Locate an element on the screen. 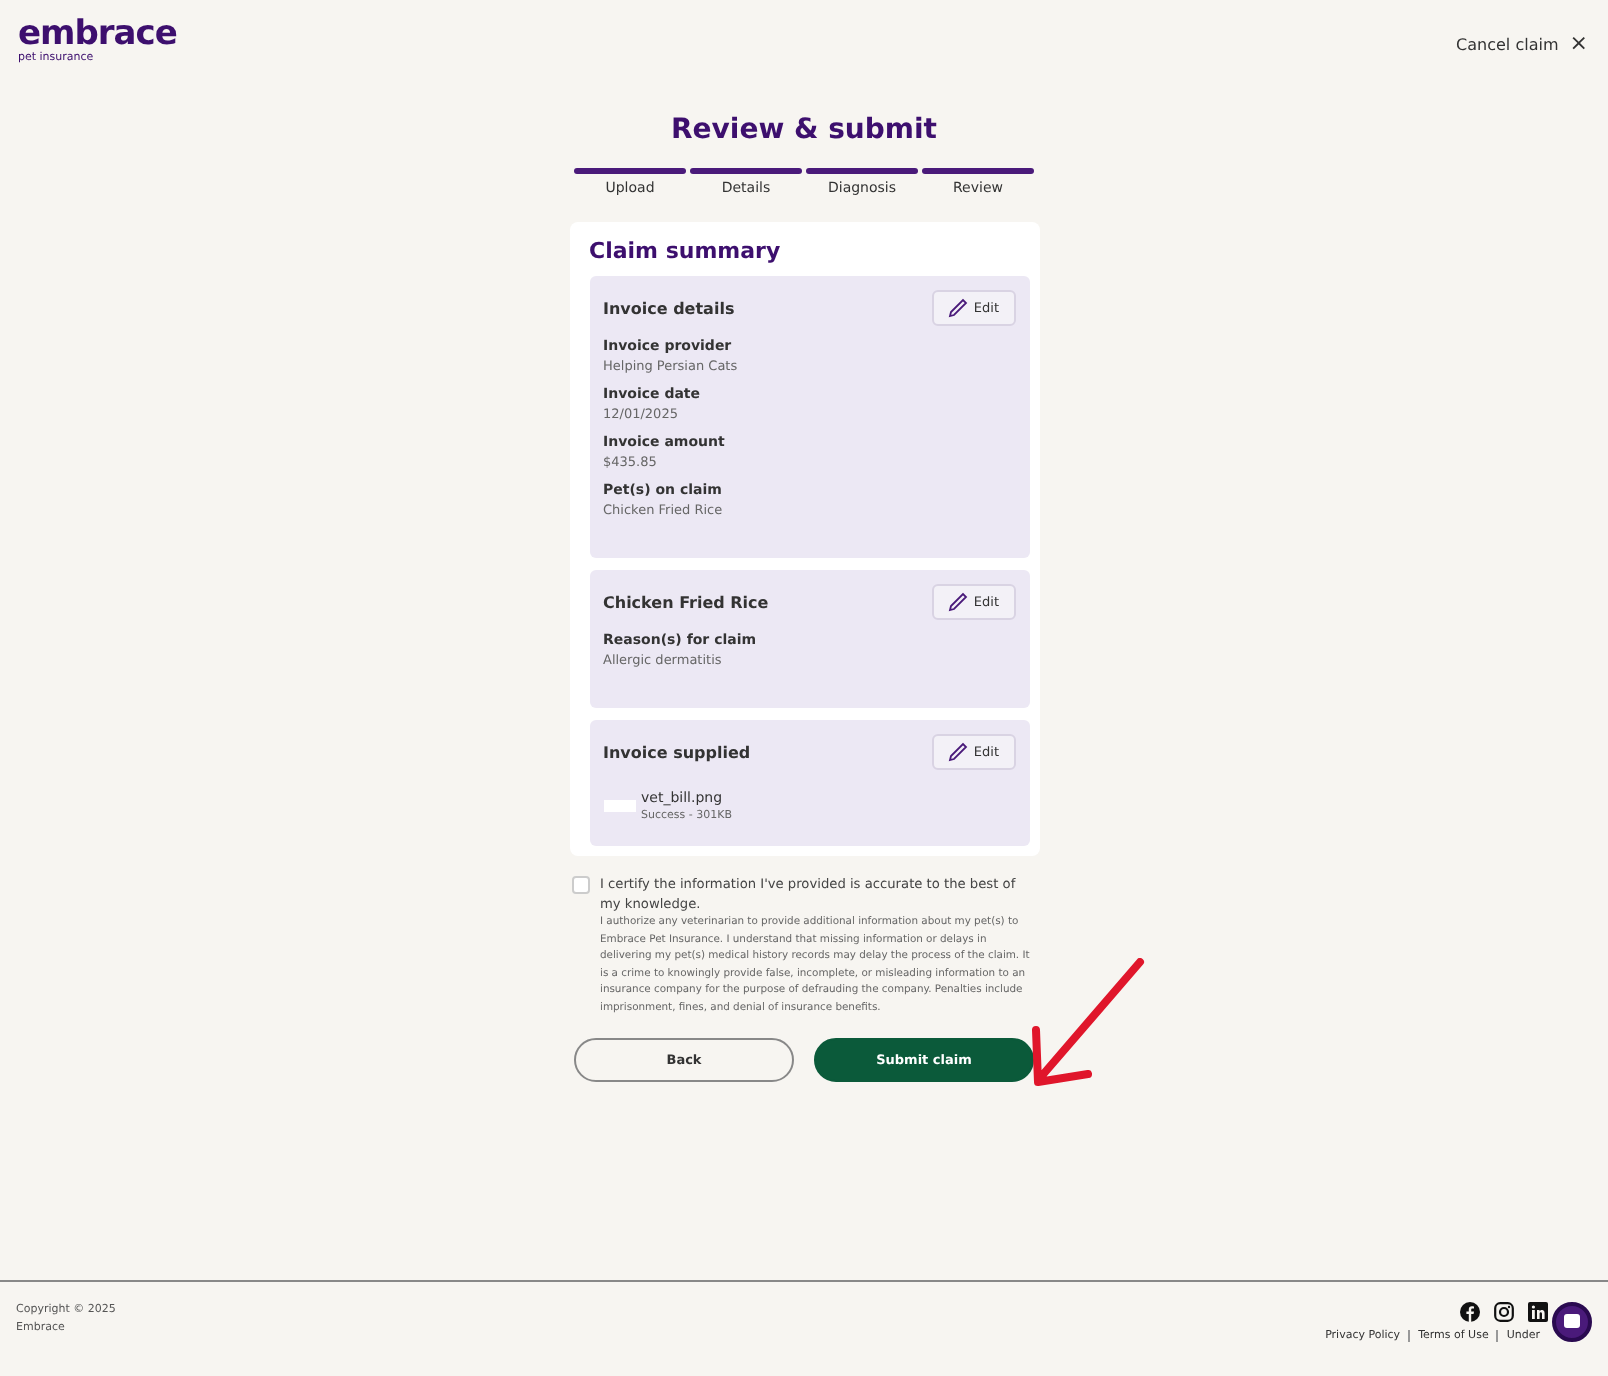 The height and width of the screenshot is (1376, 1608). card-title: Claim summary is located at coordinates (686, 251).